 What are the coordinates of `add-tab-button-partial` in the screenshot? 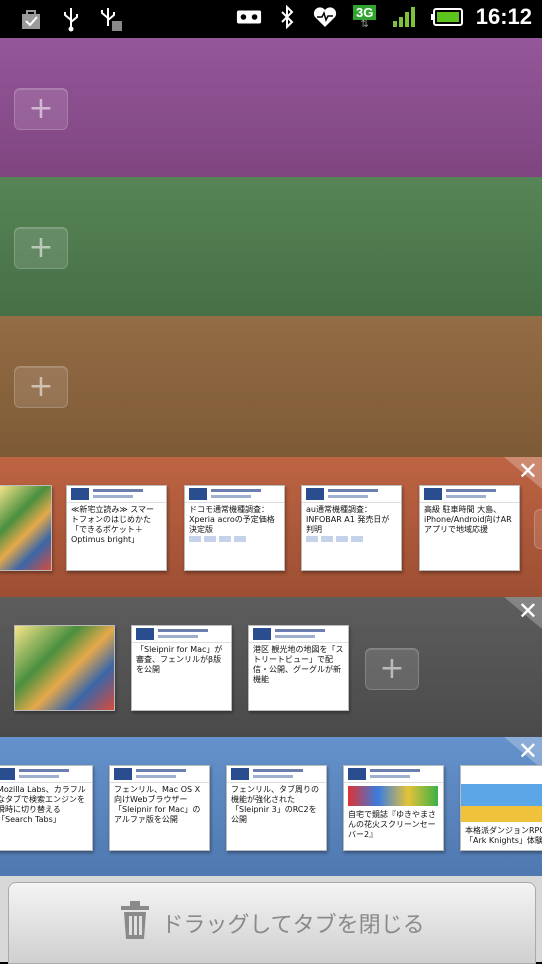 It's located at (538, 529).